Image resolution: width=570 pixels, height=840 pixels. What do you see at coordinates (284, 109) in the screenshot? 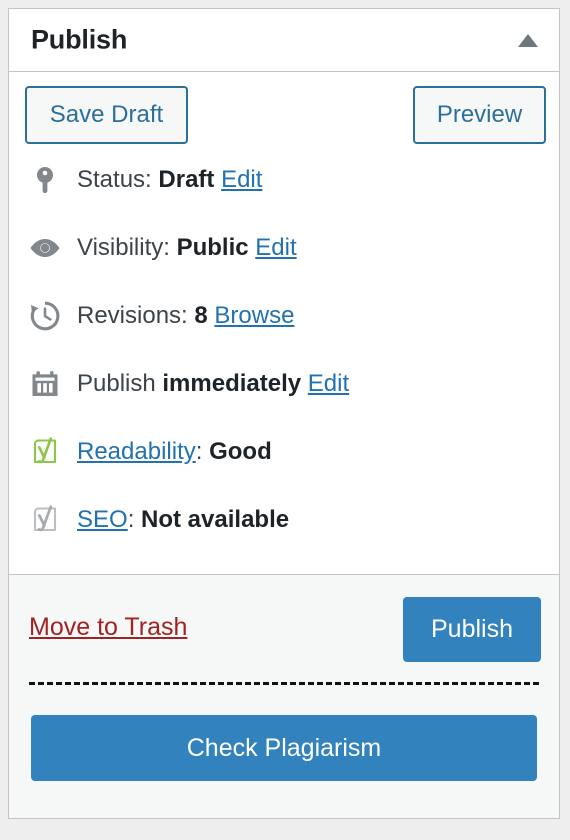
I see `minor-publishing-actions: Save Draft Preview` at bounding box center [284, 109].